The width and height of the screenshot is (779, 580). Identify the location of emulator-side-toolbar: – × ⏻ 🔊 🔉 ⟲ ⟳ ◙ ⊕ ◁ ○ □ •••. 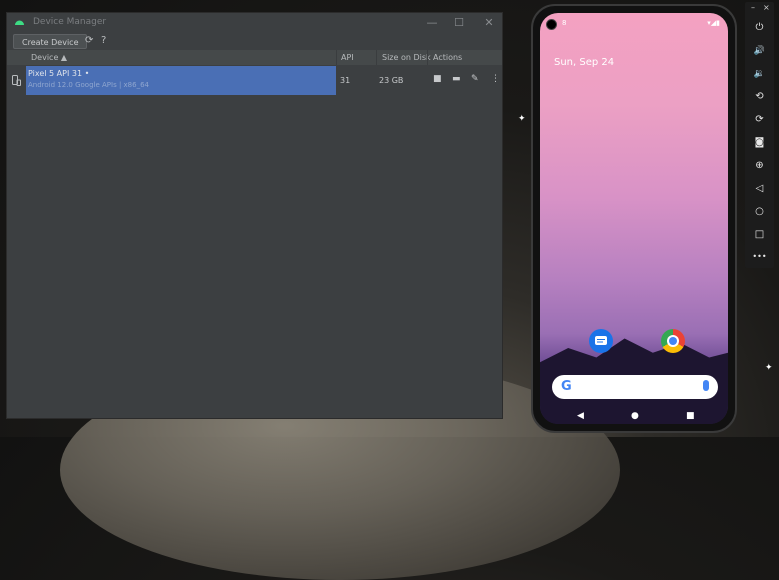
(759, 135).